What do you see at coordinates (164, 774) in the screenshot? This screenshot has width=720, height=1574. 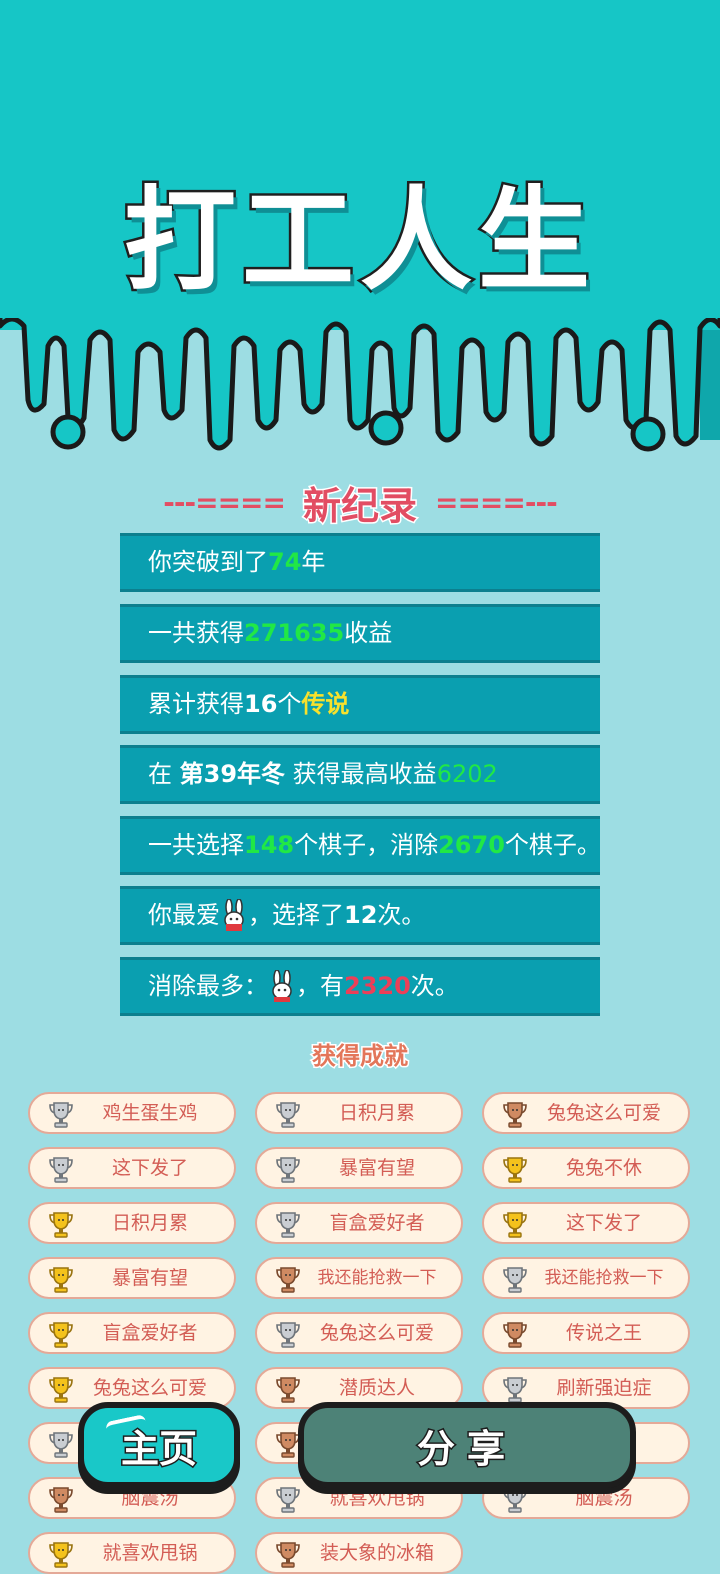 I see `stat-text: 在` at bounding box center [164, 774].